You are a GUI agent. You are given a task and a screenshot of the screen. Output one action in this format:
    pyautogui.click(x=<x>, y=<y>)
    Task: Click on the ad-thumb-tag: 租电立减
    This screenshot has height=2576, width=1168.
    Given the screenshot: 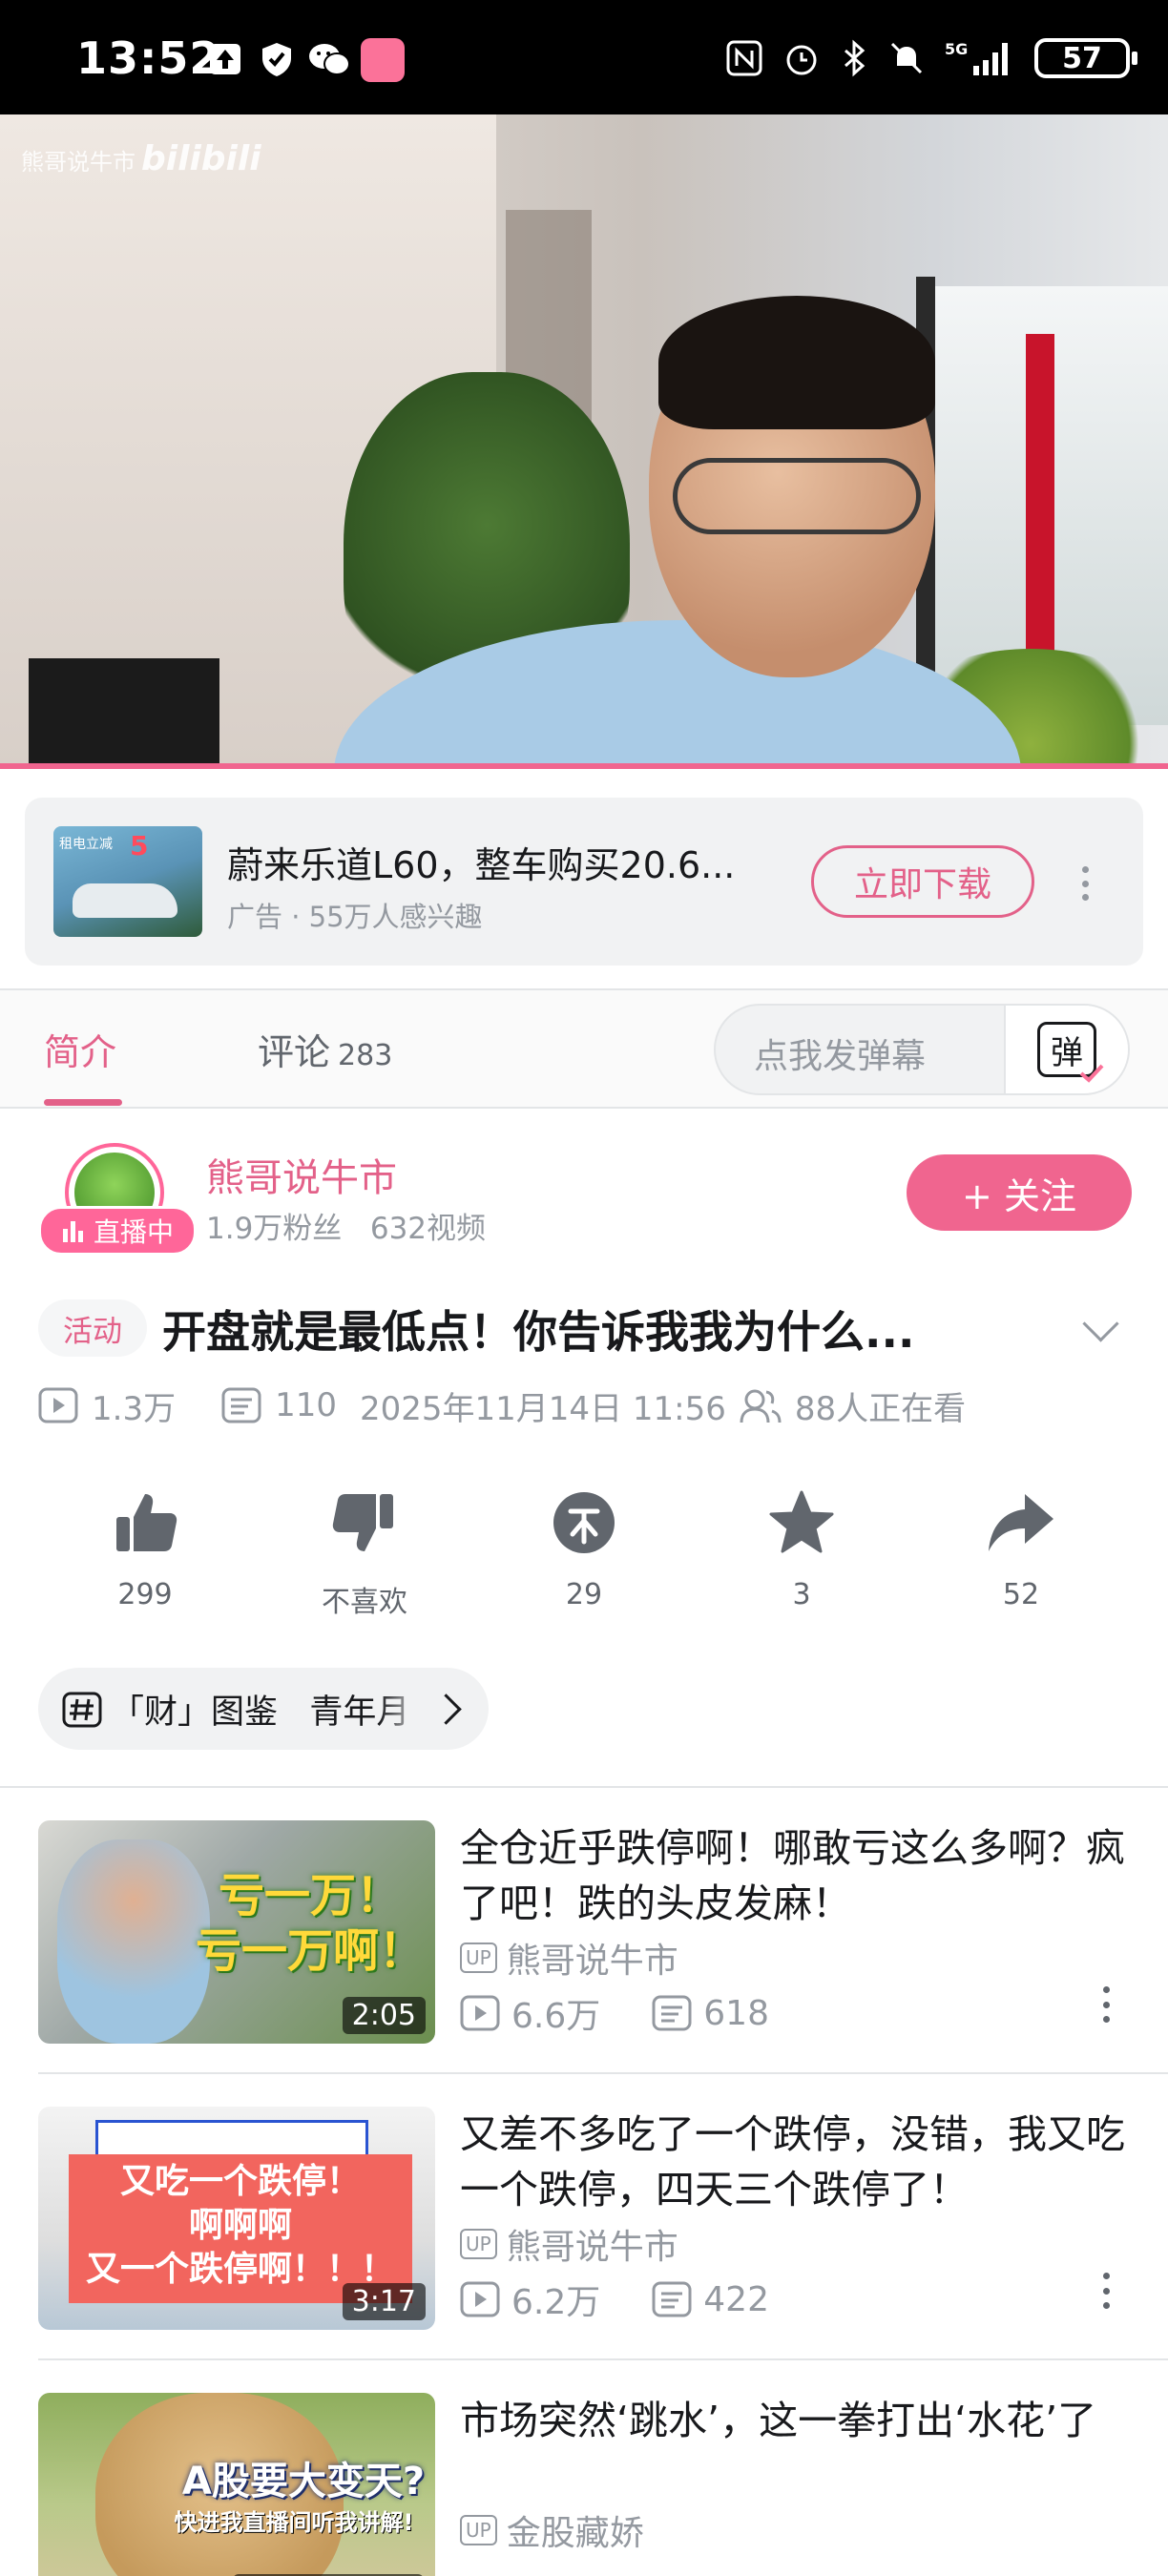 What is the action you would take?
    pyautogui.click(x=86, y=844)
    